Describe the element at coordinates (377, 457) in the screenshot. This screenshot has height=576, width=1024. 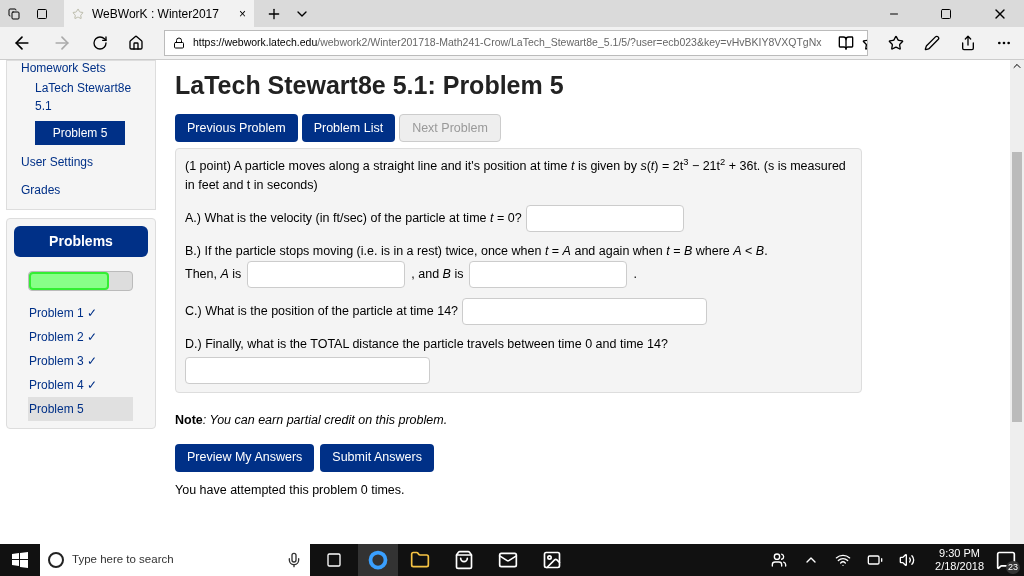
I see `submit-button: Submit Answers` at that location.